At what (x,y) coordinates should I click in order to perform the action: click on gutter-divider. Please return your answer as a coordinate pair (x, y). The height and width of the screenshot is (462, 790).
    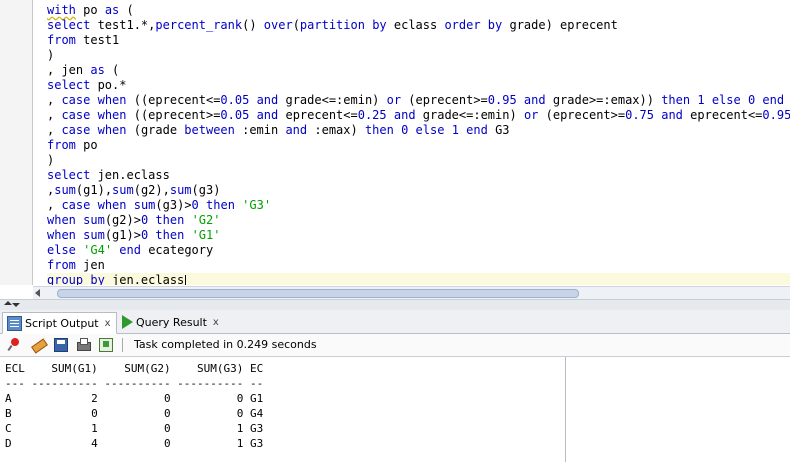
    Looking at the image, I should click on (32, 142).